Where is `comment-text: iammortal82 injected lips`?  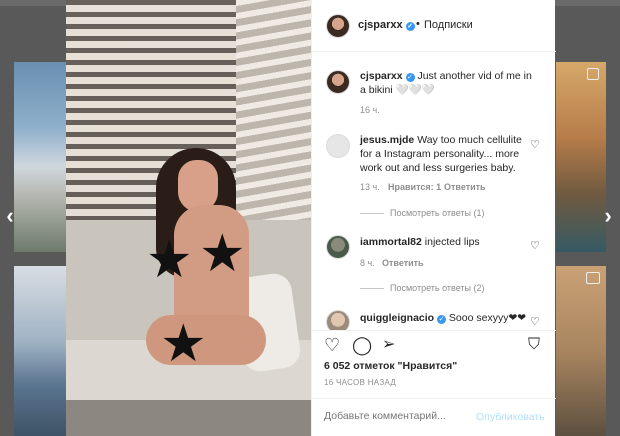
comment-text: iammortal82 injected lips is located at coordinates (420, 242).